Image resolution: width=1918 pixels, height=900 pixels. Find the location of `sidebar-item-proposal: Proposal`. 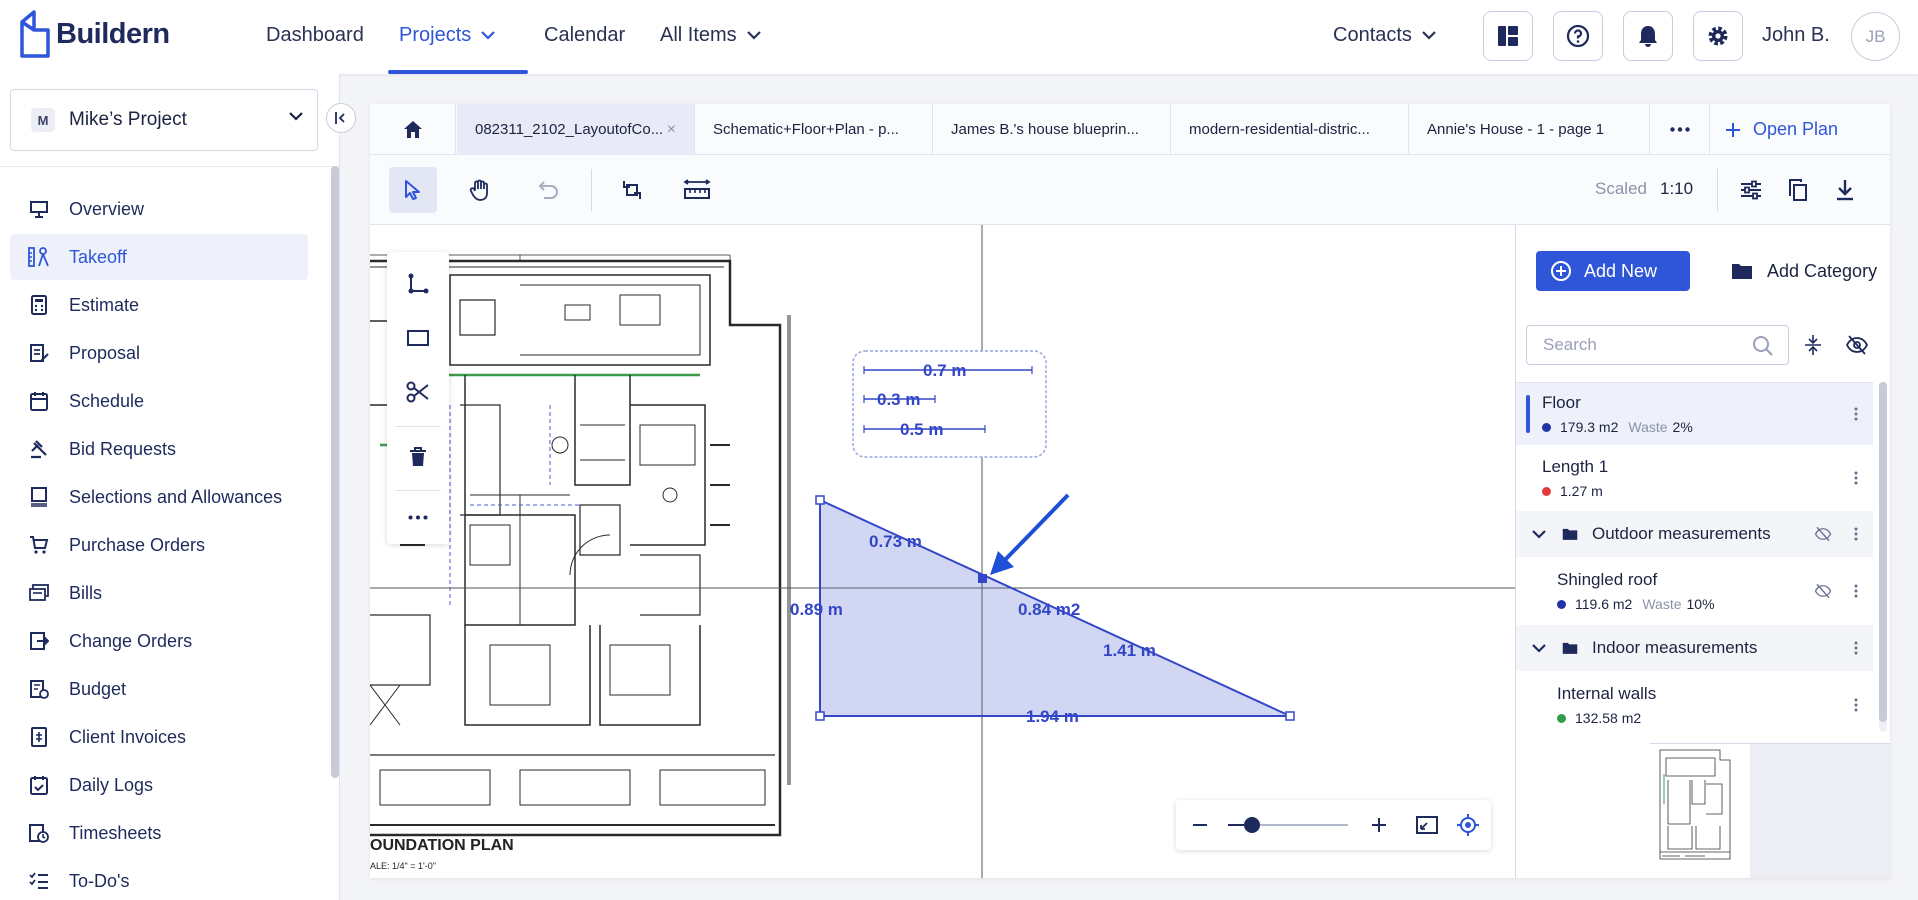

sidebar-item-proposal: Proposal is located at coordinates (159, 353).